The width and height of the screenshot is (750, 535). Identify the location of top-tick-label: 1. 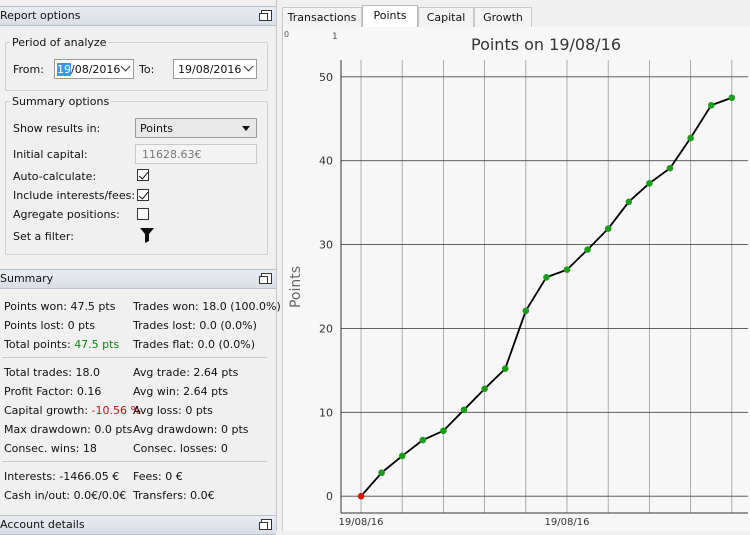
(335, 37).